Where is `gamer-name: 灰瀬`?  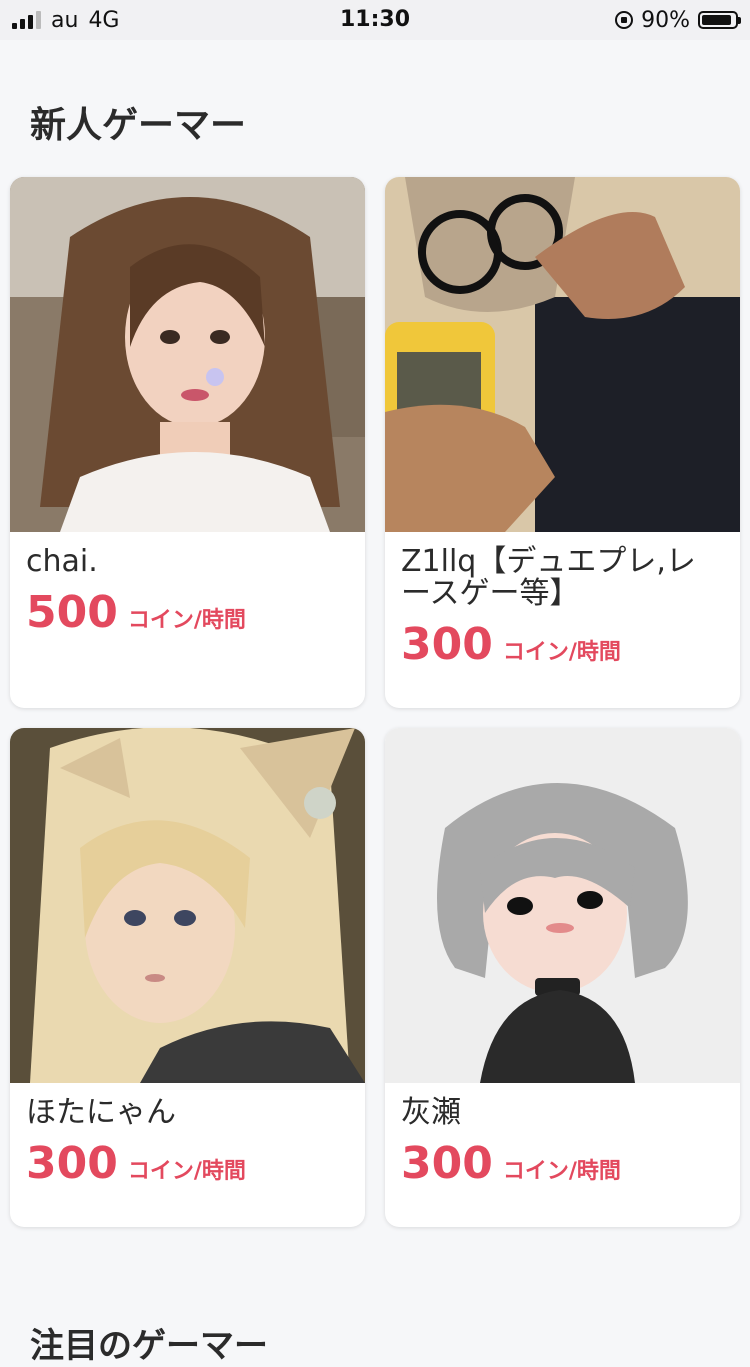
gamer-name: 灰瀬 is located at coordinates (431, 1112).